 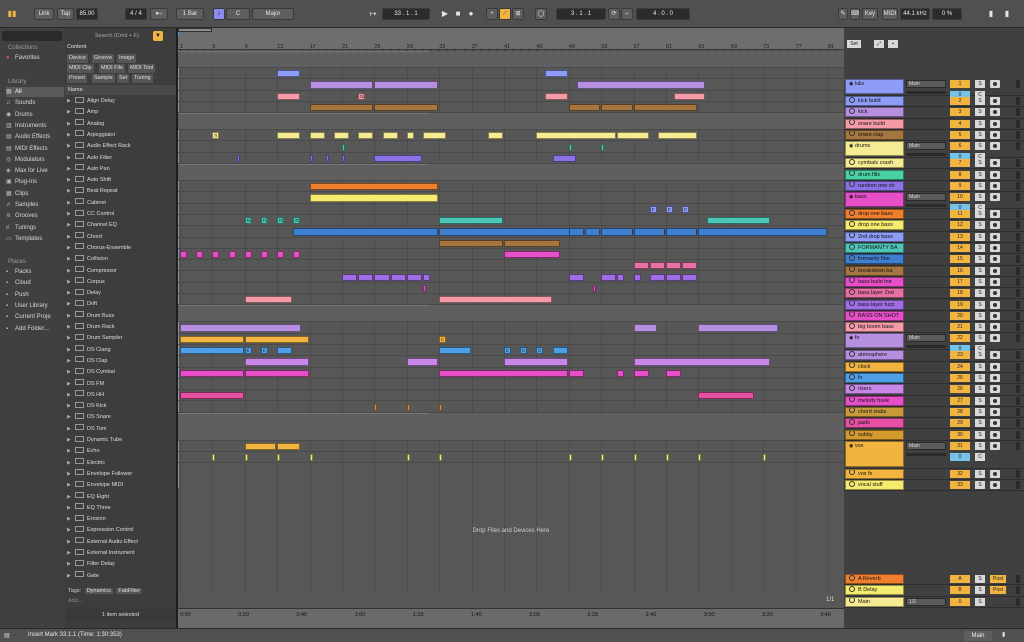 I want to click on track-header: subby 30 S, so click(x=934, y=435).